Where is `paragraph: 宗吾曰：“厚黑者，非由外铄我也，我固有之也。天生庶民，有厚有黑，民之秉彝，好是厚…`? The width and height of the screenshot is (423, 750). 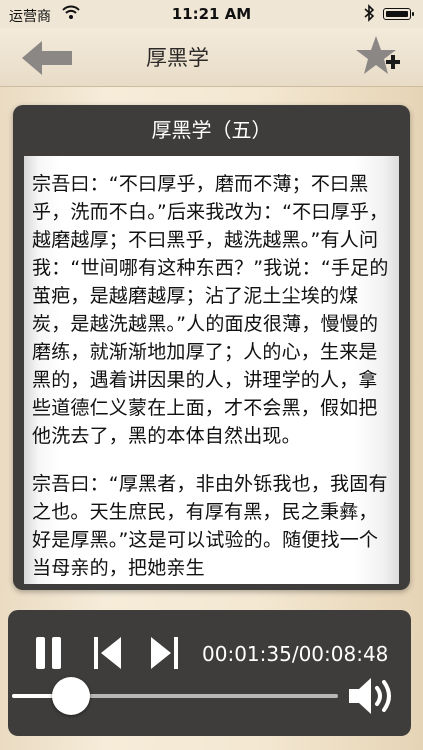 paragraph: 宗吾曰：“厚黑者，非由外铄我也，我固有之也。天生庶民，有厚有黑，民之秉彝，好是厚… is located at coordinates (210, 526).